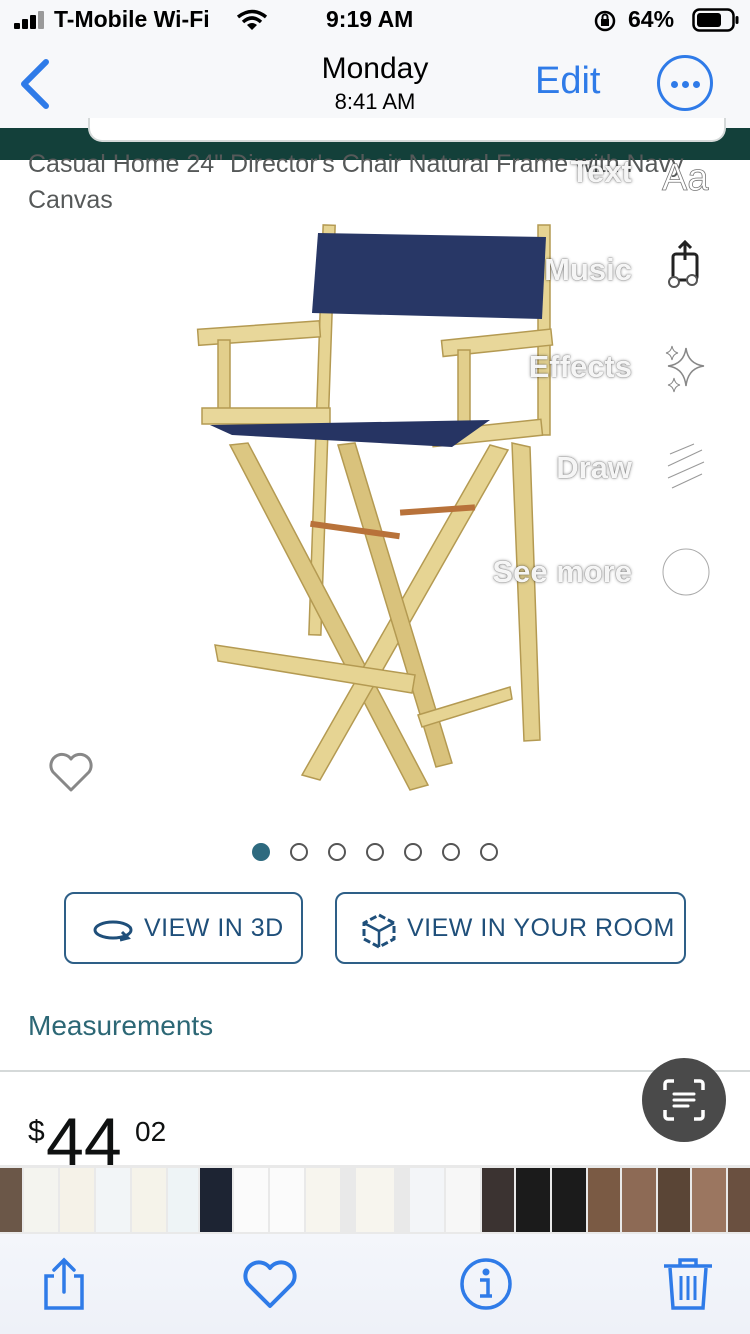 This screenshot has height=1334, width=750. I want to click on rotate-3d-icon, so click(113, 931).